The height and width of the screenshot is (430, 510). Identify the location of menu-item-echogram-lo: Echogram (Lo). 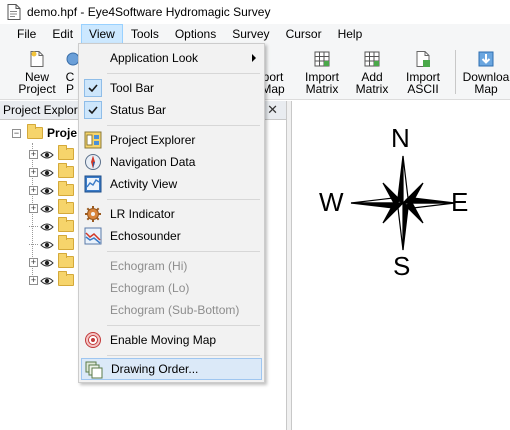
(171, 288).